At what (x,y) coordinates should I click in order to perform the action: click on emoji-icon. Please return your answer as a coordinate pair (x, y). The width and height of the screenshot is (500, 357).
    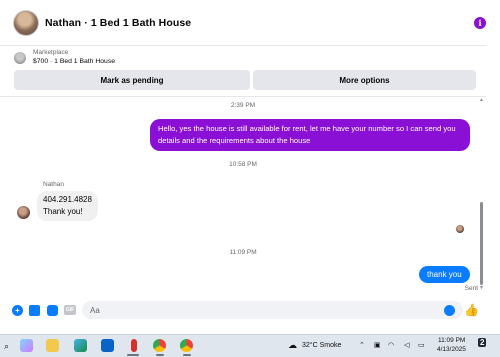
    Looking at the image, I should click on (449, 310).